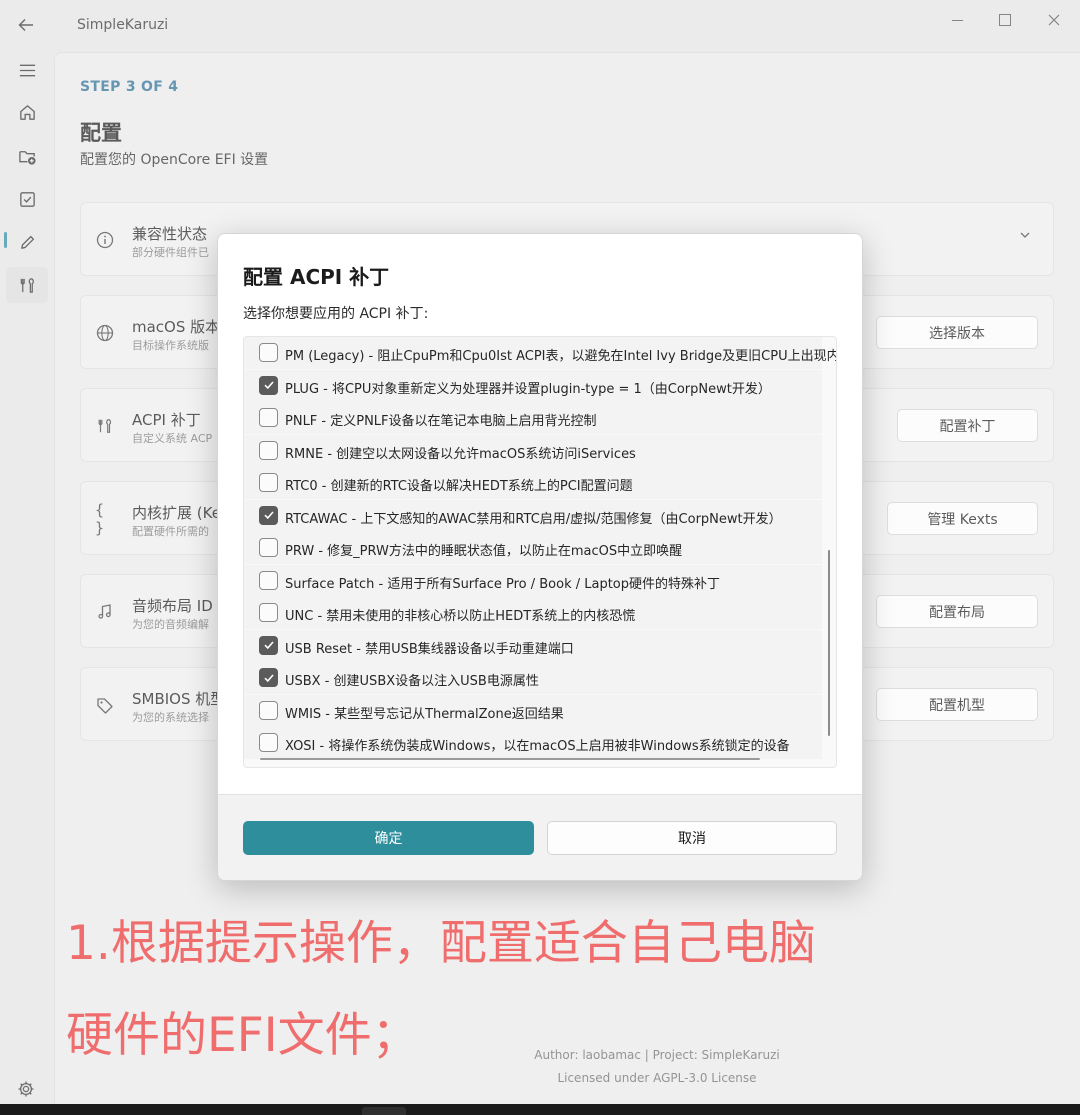  I want to click on patch-label: PRW - 修复_PRW方法中的睡眠状态值，以防止在macOS中立即唤醒, so click(484, 551).